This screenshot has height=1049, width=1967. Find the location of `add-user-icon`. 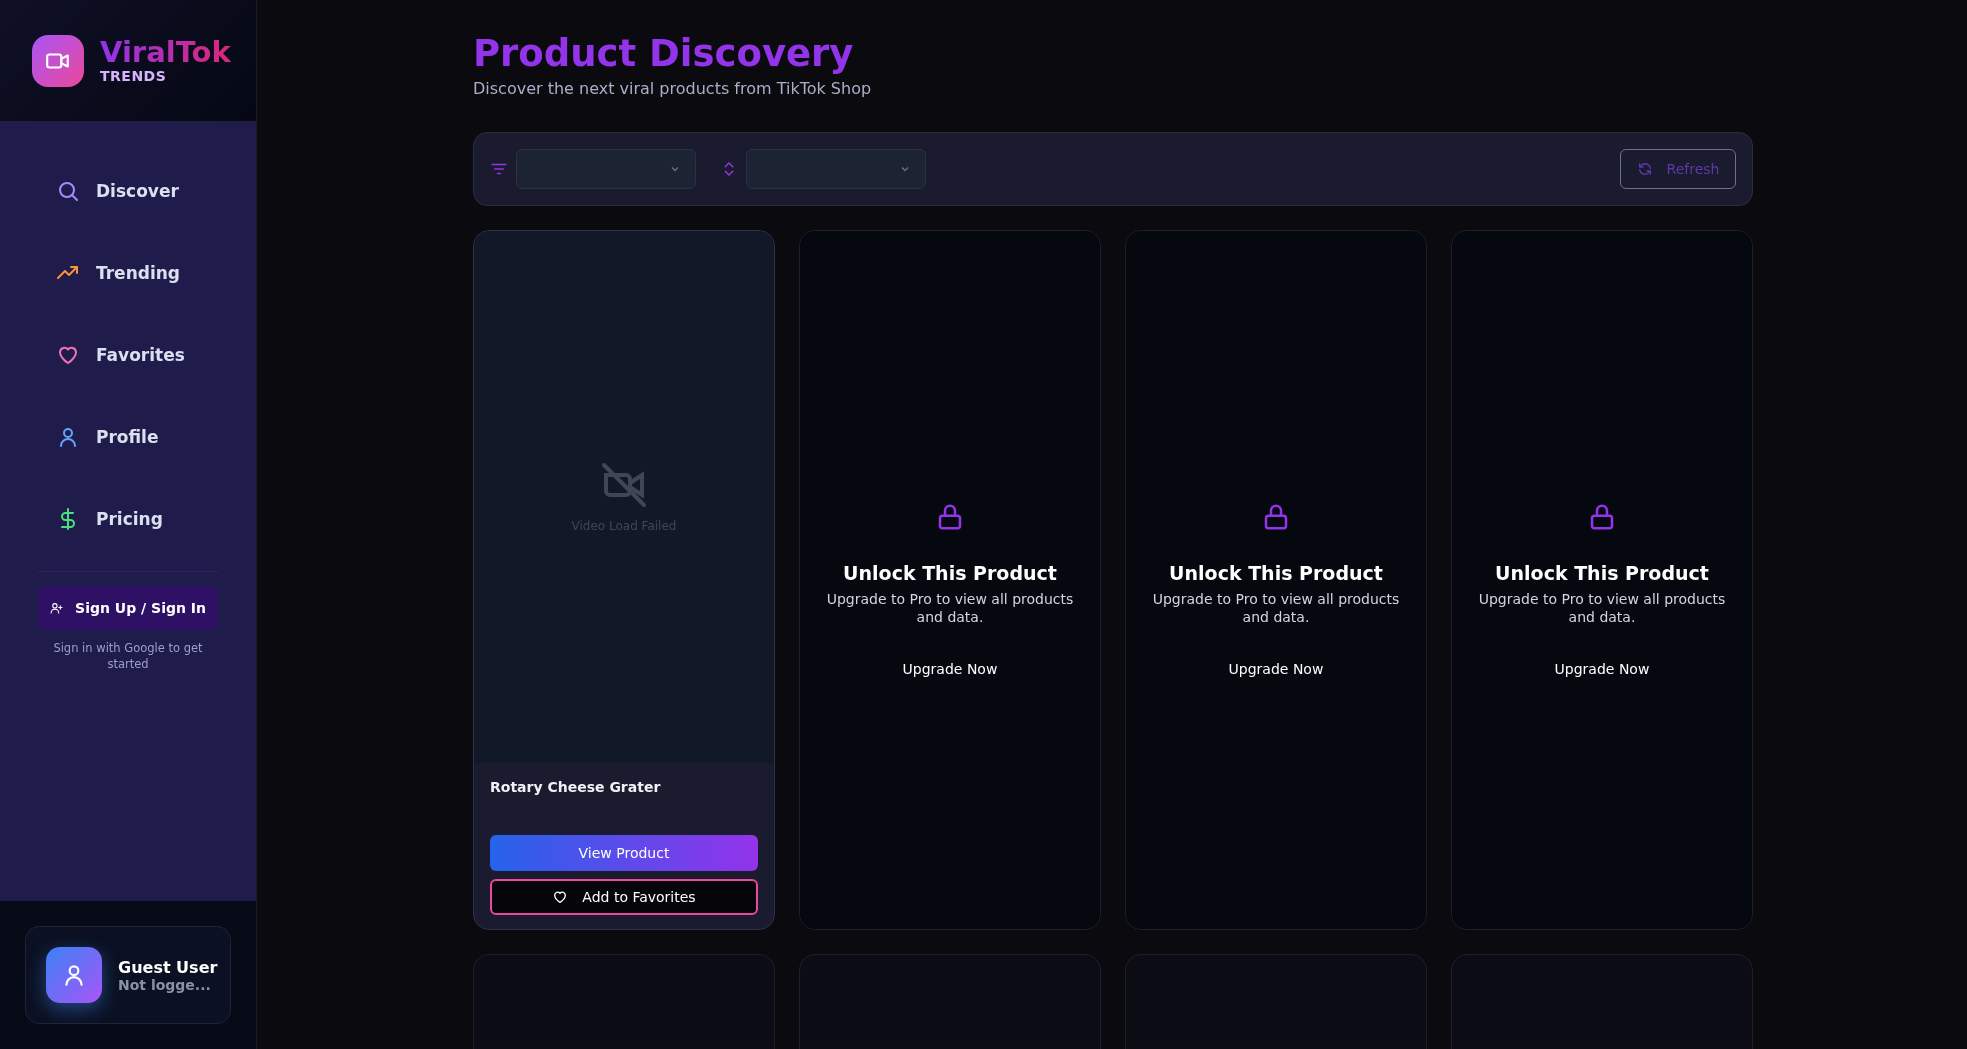

add-user-icon is located at coordinates (57, 608).